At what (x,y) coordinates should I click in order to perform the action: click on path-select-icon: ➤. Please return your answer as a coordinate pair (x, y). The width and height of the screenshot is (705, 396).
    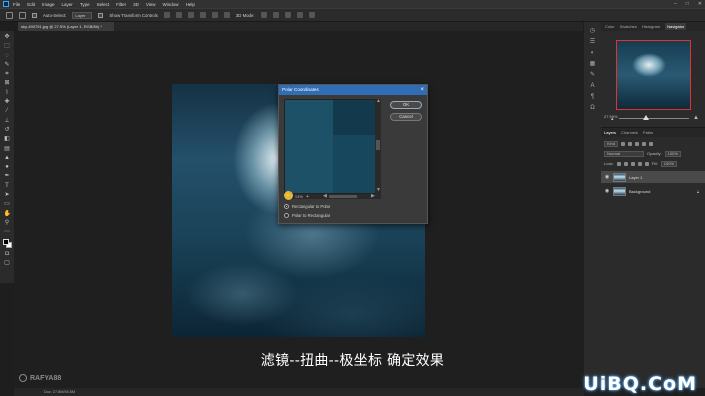
    Looking at the image, I should click on (7, 195).